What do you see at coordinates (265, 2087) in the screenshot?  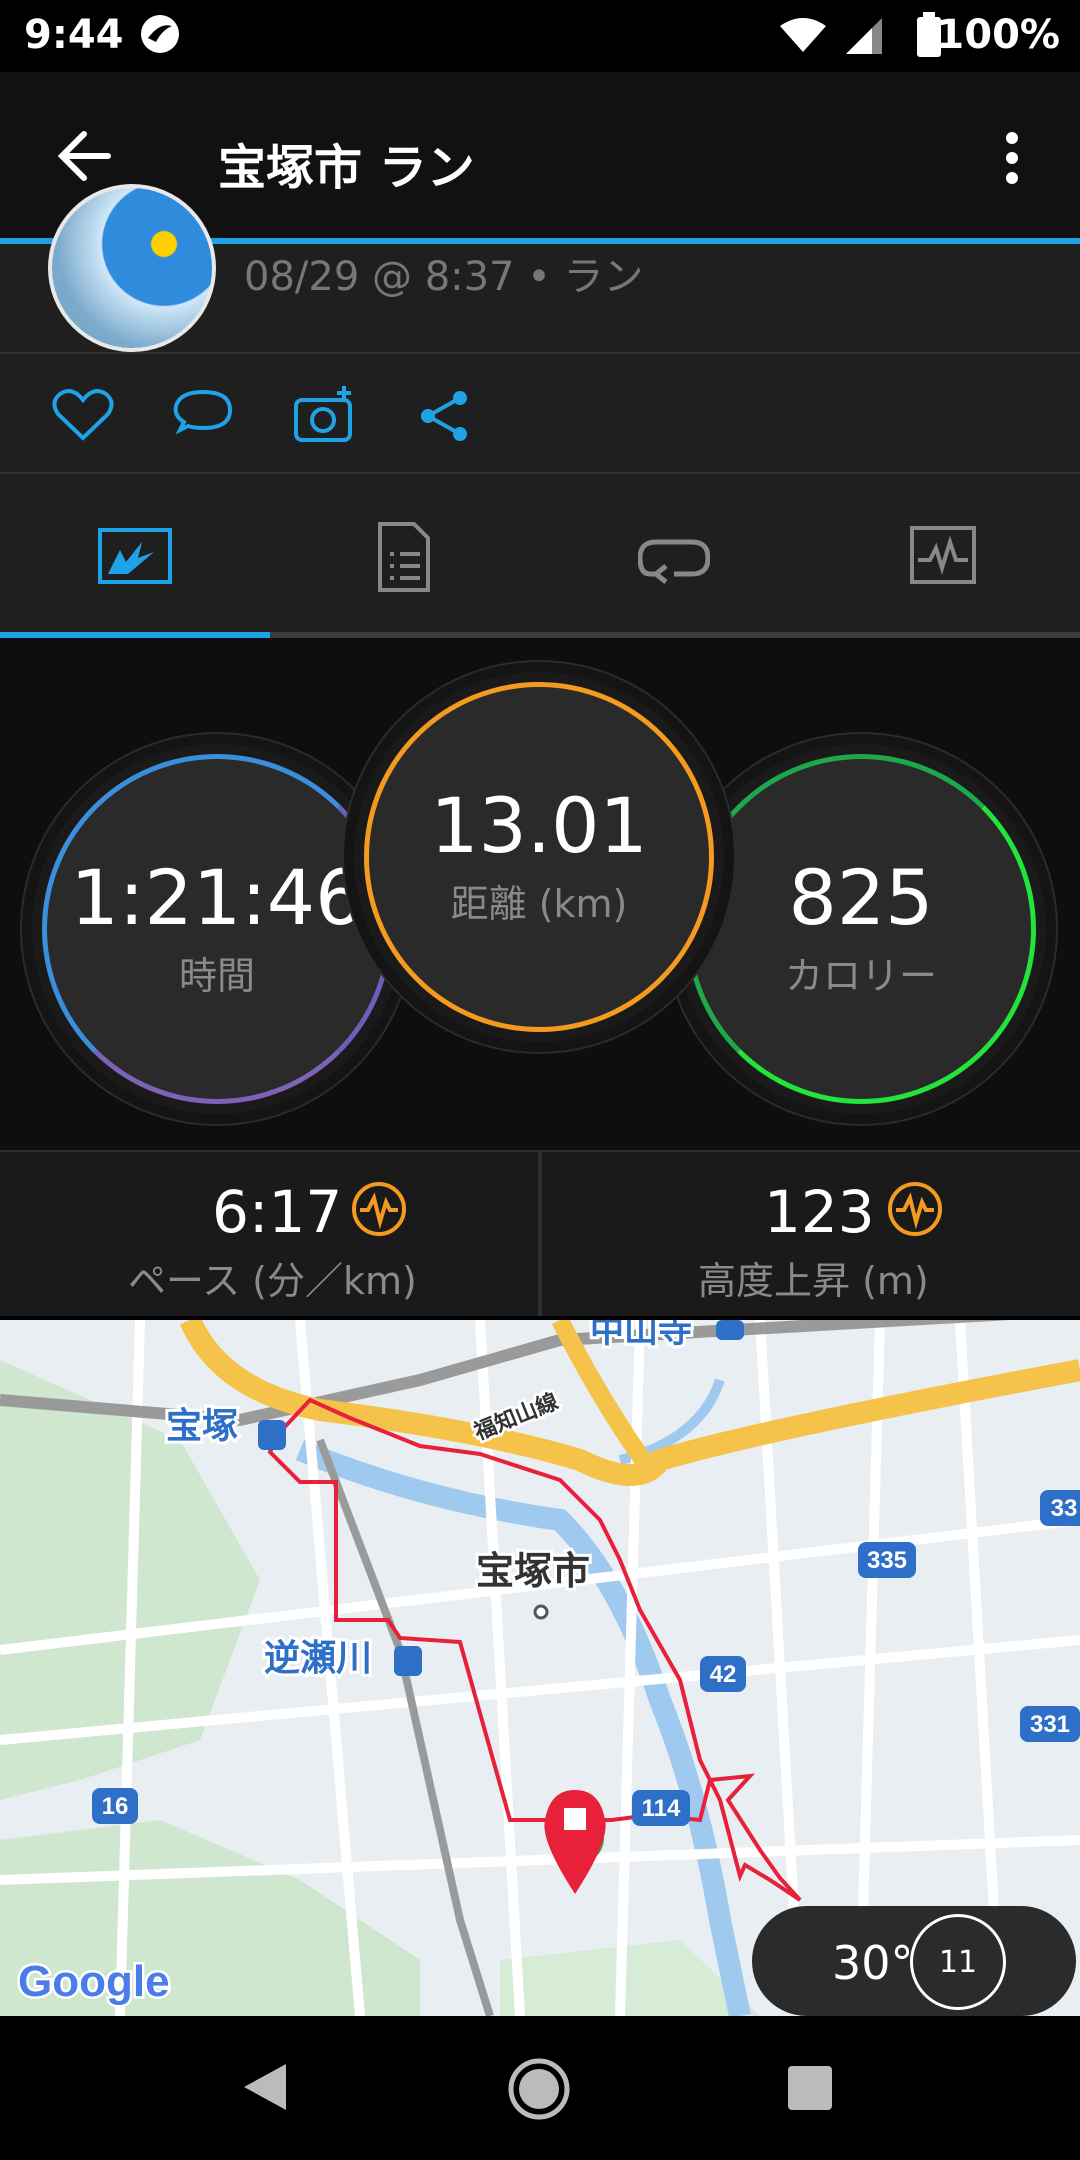 I see `nav-back-icon` at bounding box center [265, 2087].